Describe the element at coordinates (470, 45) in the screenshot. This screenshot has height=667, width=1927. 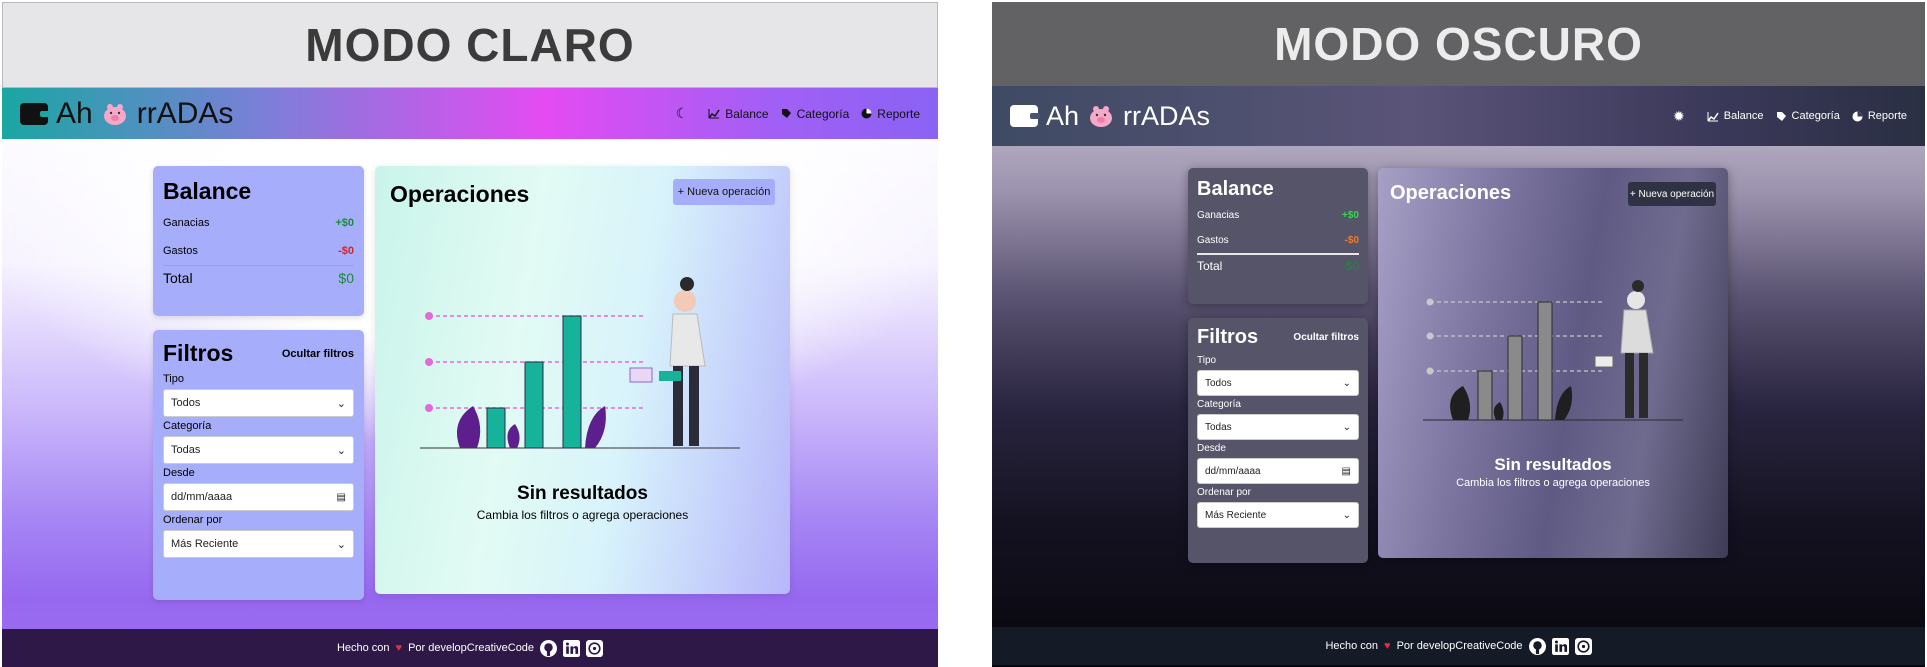
I see `mode-banner-title: MODO CLARO` at that location.